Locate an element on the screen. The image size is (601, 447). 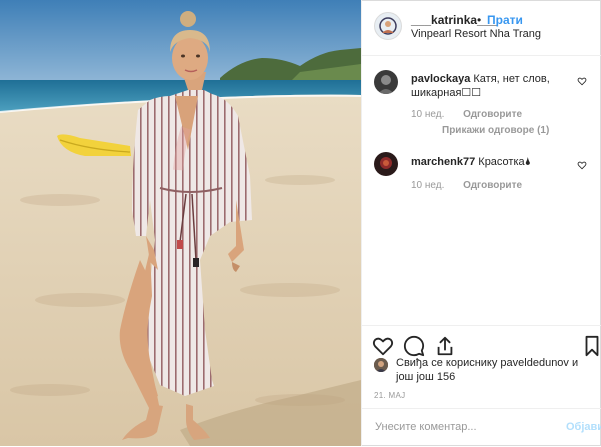
show-replies-button: Прикажи одговоре (1) is located at coordinates (495, 130).